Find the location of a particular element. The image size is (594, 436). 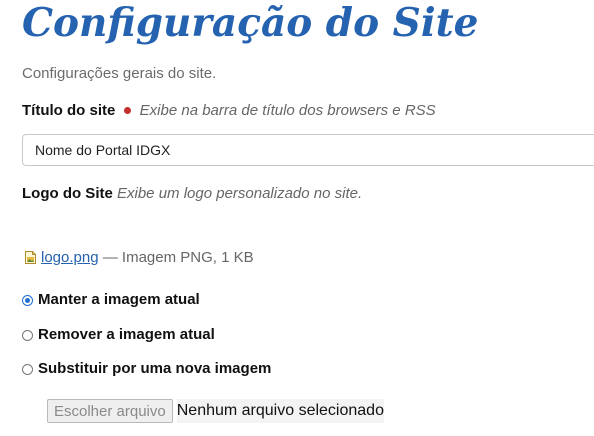

logo-help: Exibe um logo personalizado no site. is located at coordinates (240, 193).